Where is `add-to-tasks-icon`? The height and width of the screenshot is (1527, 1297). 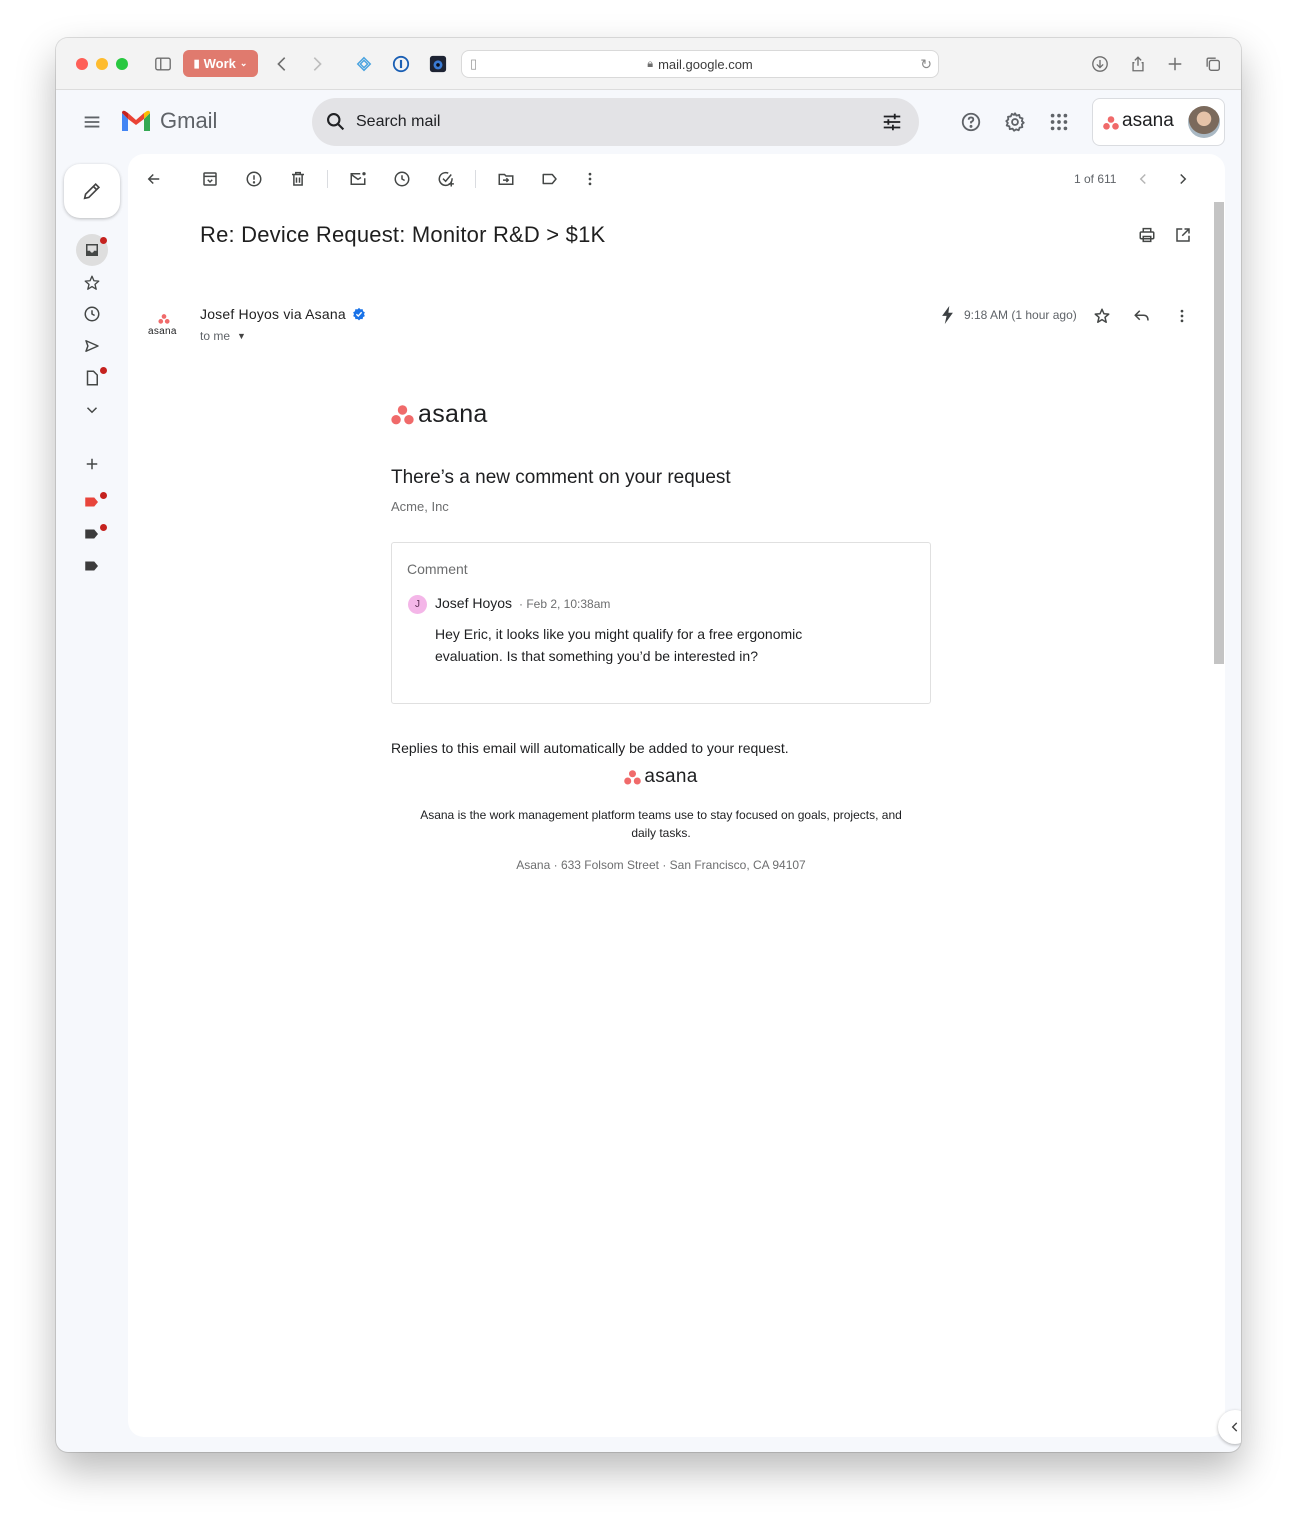 add-to-tasks-icon is located at coordinates (446, 179).